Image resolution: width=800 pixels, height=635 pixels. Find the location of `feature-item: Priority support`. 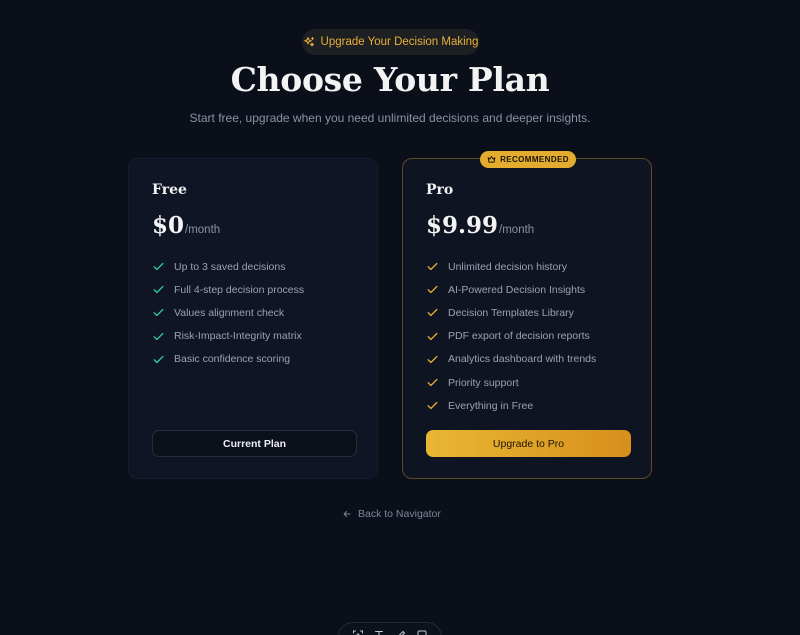

feature-item: Priority support is located at coordinates (511, 382).